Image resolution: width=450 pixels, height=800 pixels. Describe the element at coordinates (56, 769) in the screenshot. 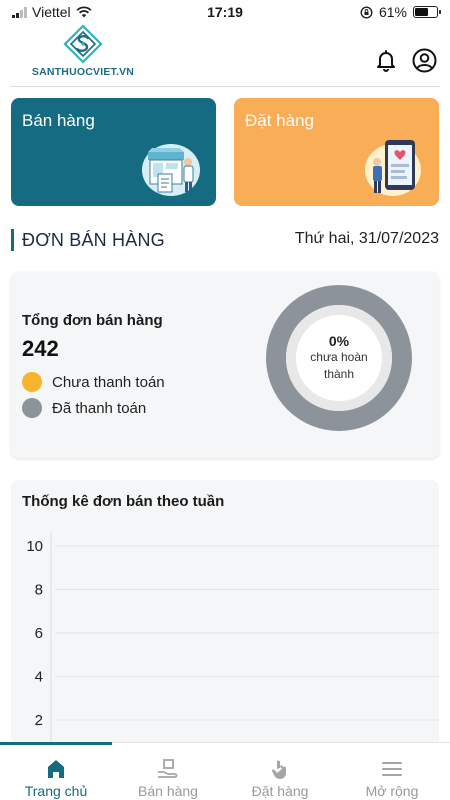

I see `home-icon` at that location.